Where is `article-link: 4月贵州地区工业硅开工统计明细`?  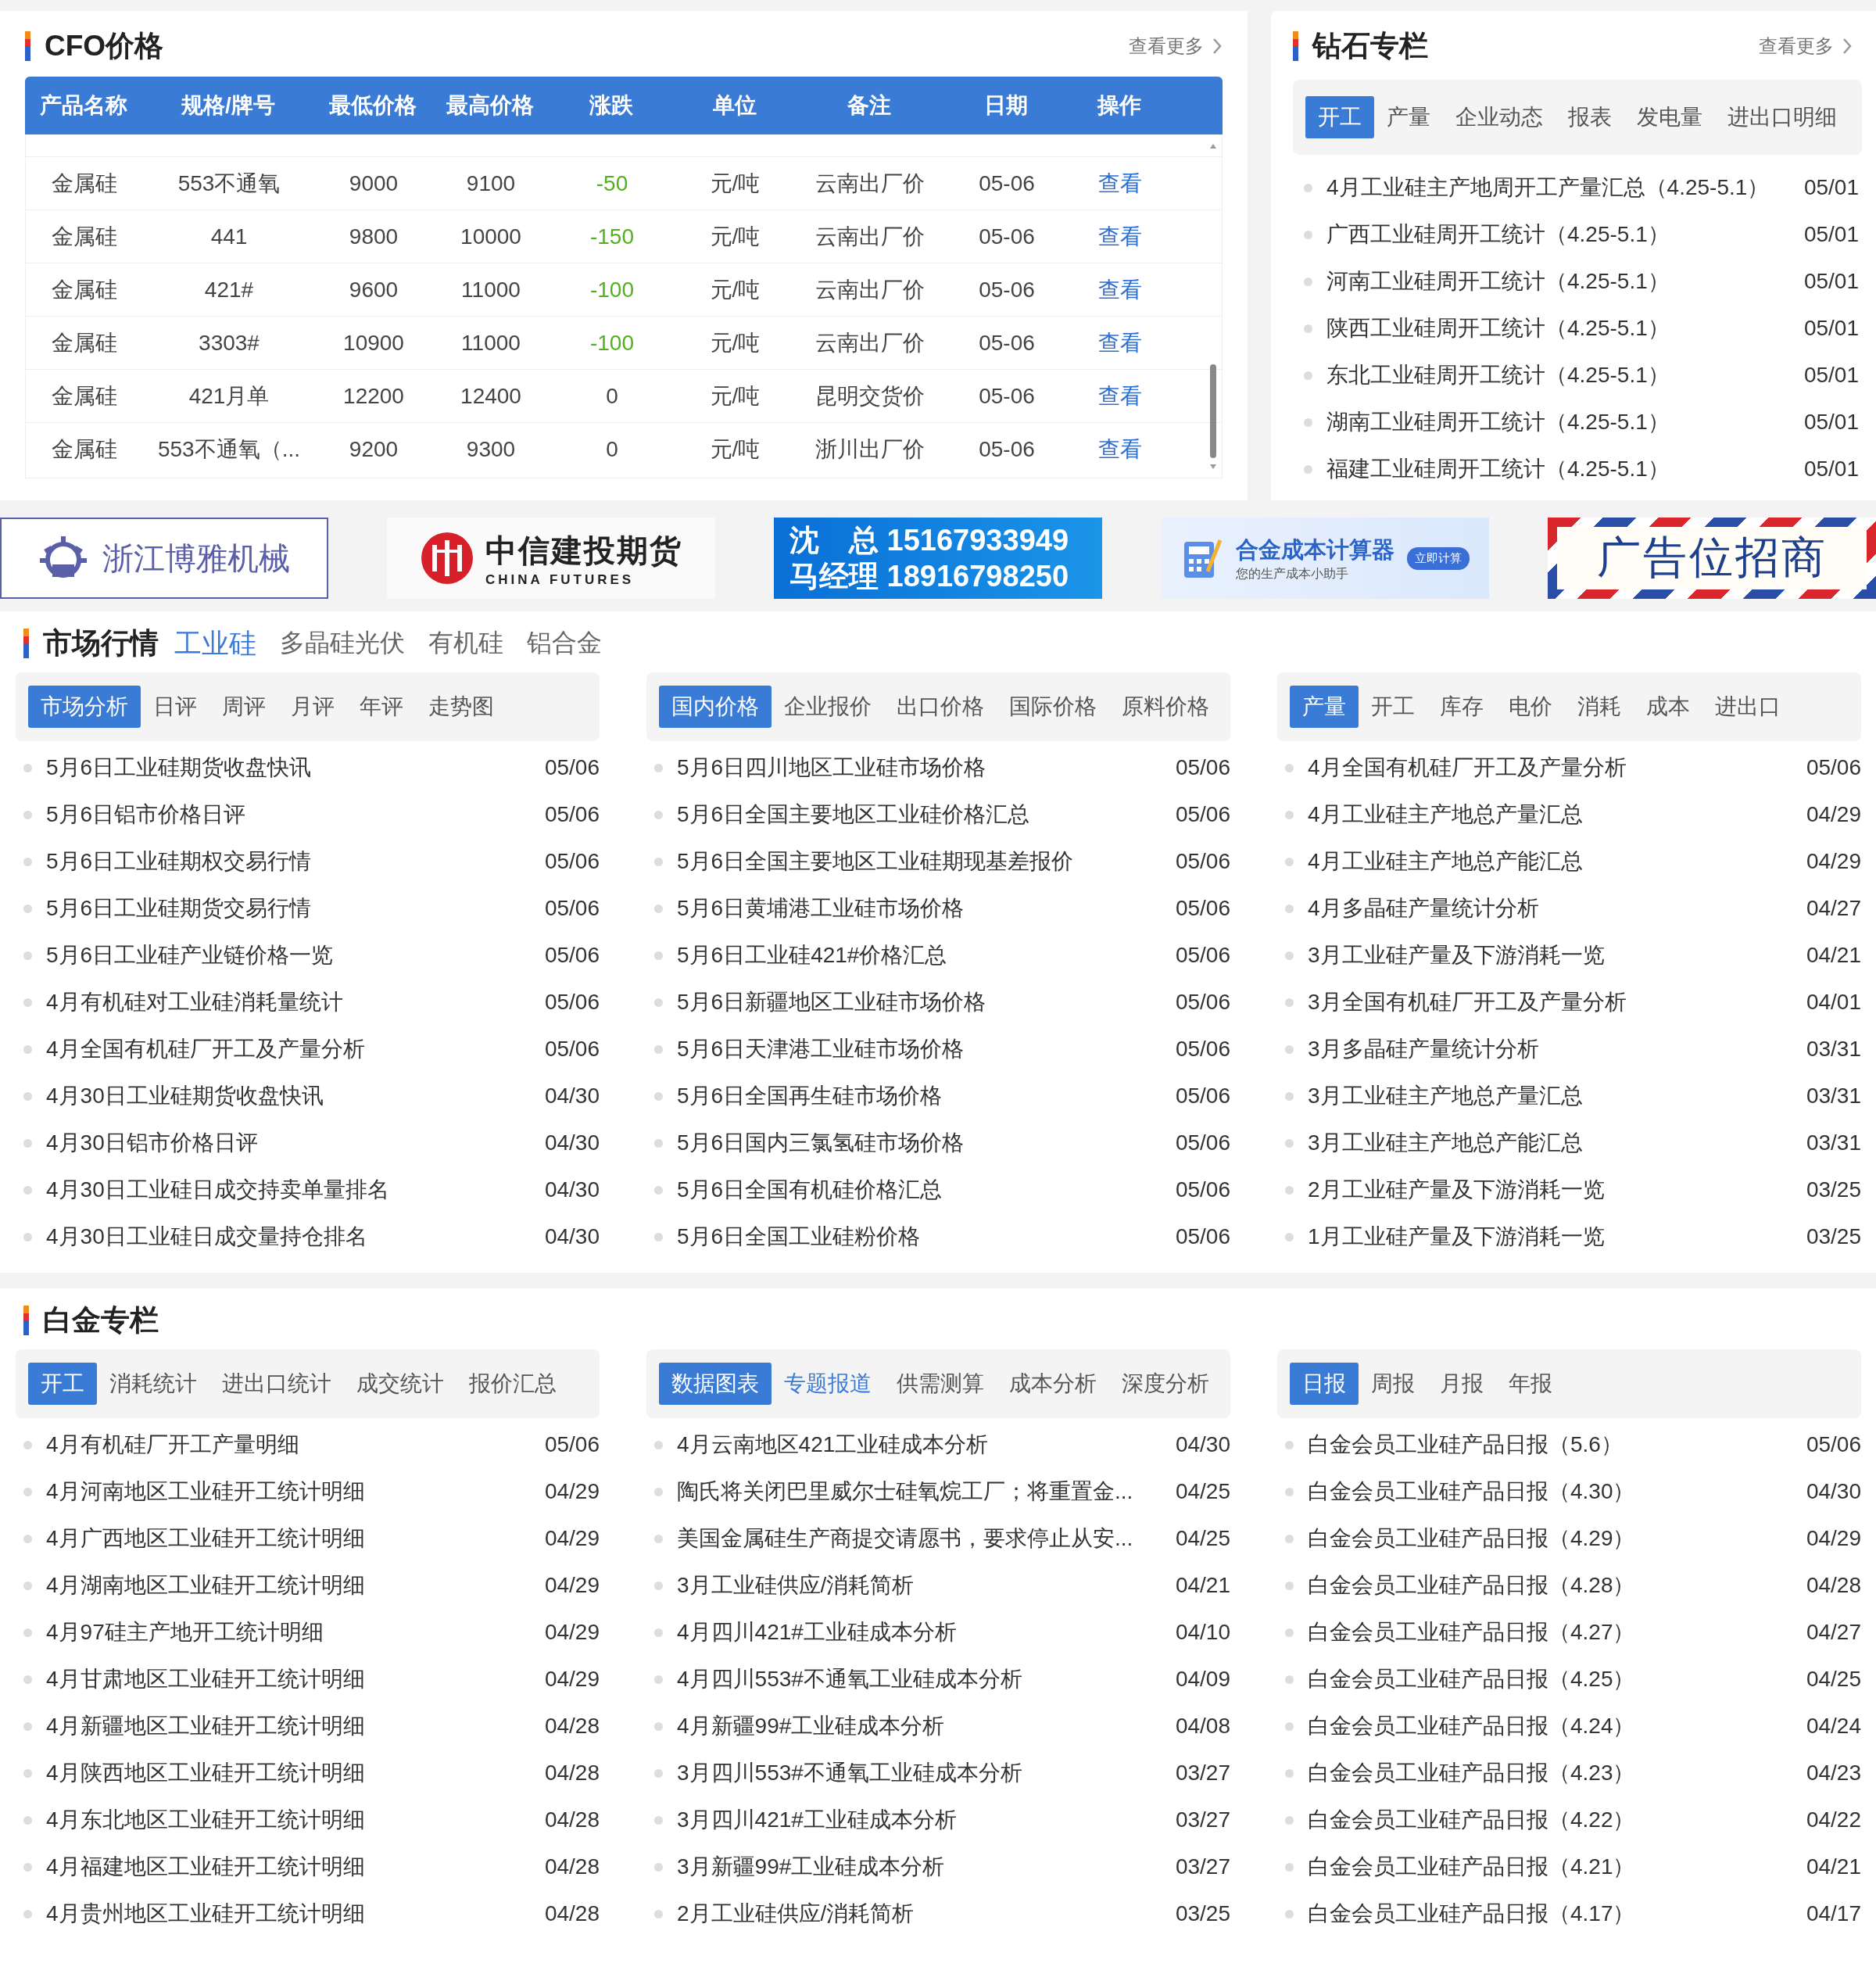 article-link: 4月贵州地区工业硅开工统计明细 is located at coordinates (205, 1914).